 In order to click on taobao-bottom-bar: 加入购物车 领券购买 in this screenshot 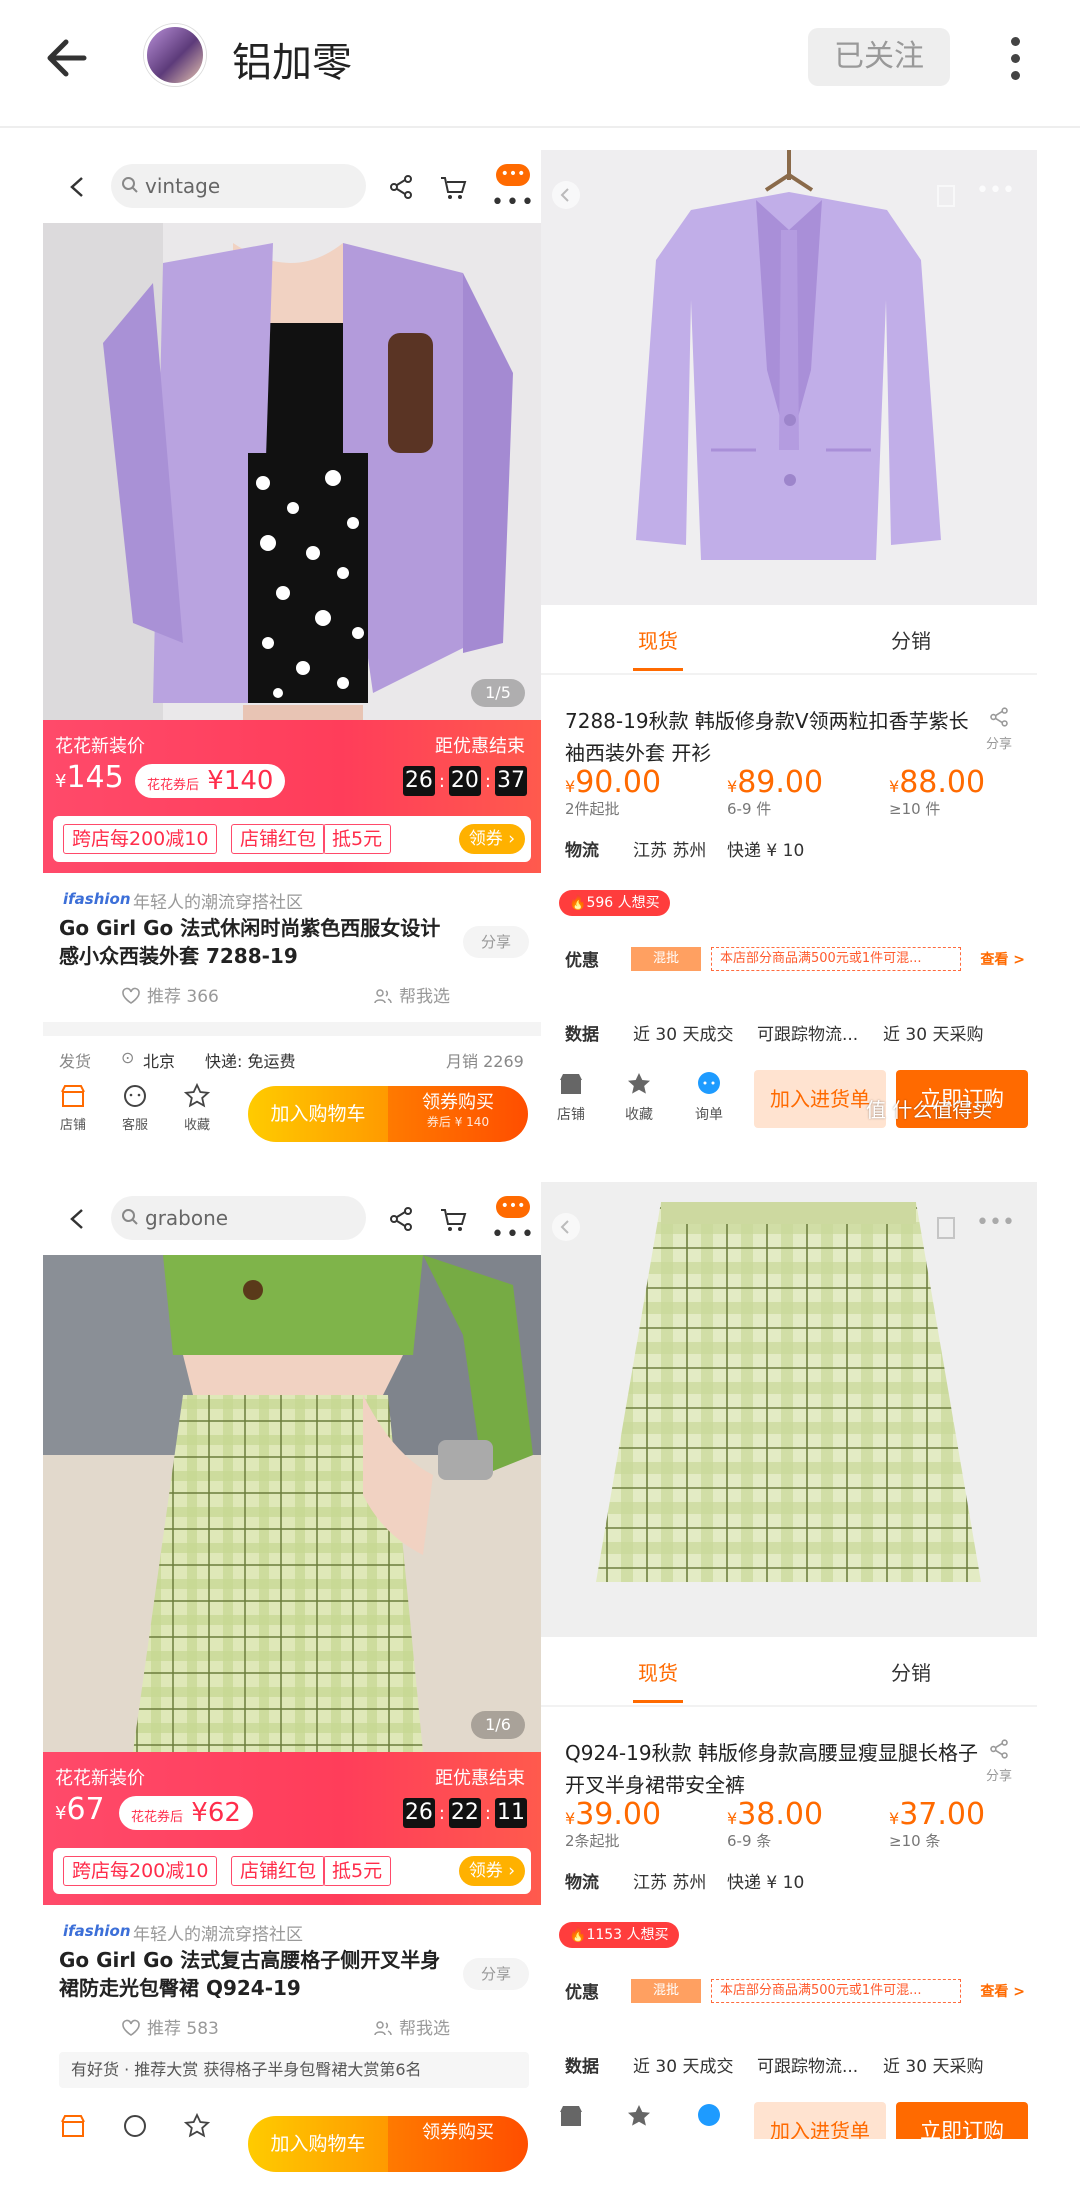, I will do `click(292, 2144)`.